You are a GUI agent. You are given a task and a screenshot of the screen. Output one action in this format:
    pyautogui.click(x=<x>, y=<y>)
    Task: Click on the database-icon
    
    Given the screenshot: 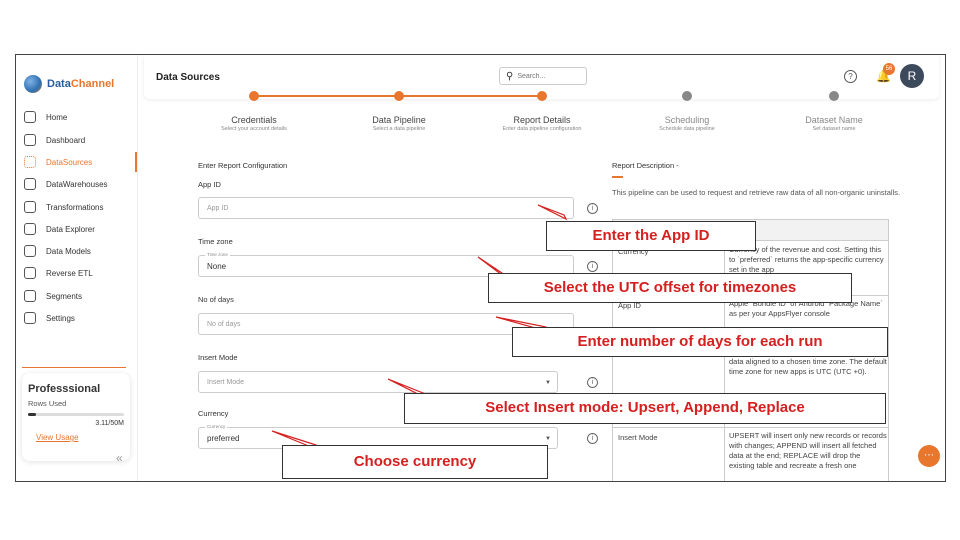 What is the action you would take?
    pyautogui.click(x=30, y=184)
    